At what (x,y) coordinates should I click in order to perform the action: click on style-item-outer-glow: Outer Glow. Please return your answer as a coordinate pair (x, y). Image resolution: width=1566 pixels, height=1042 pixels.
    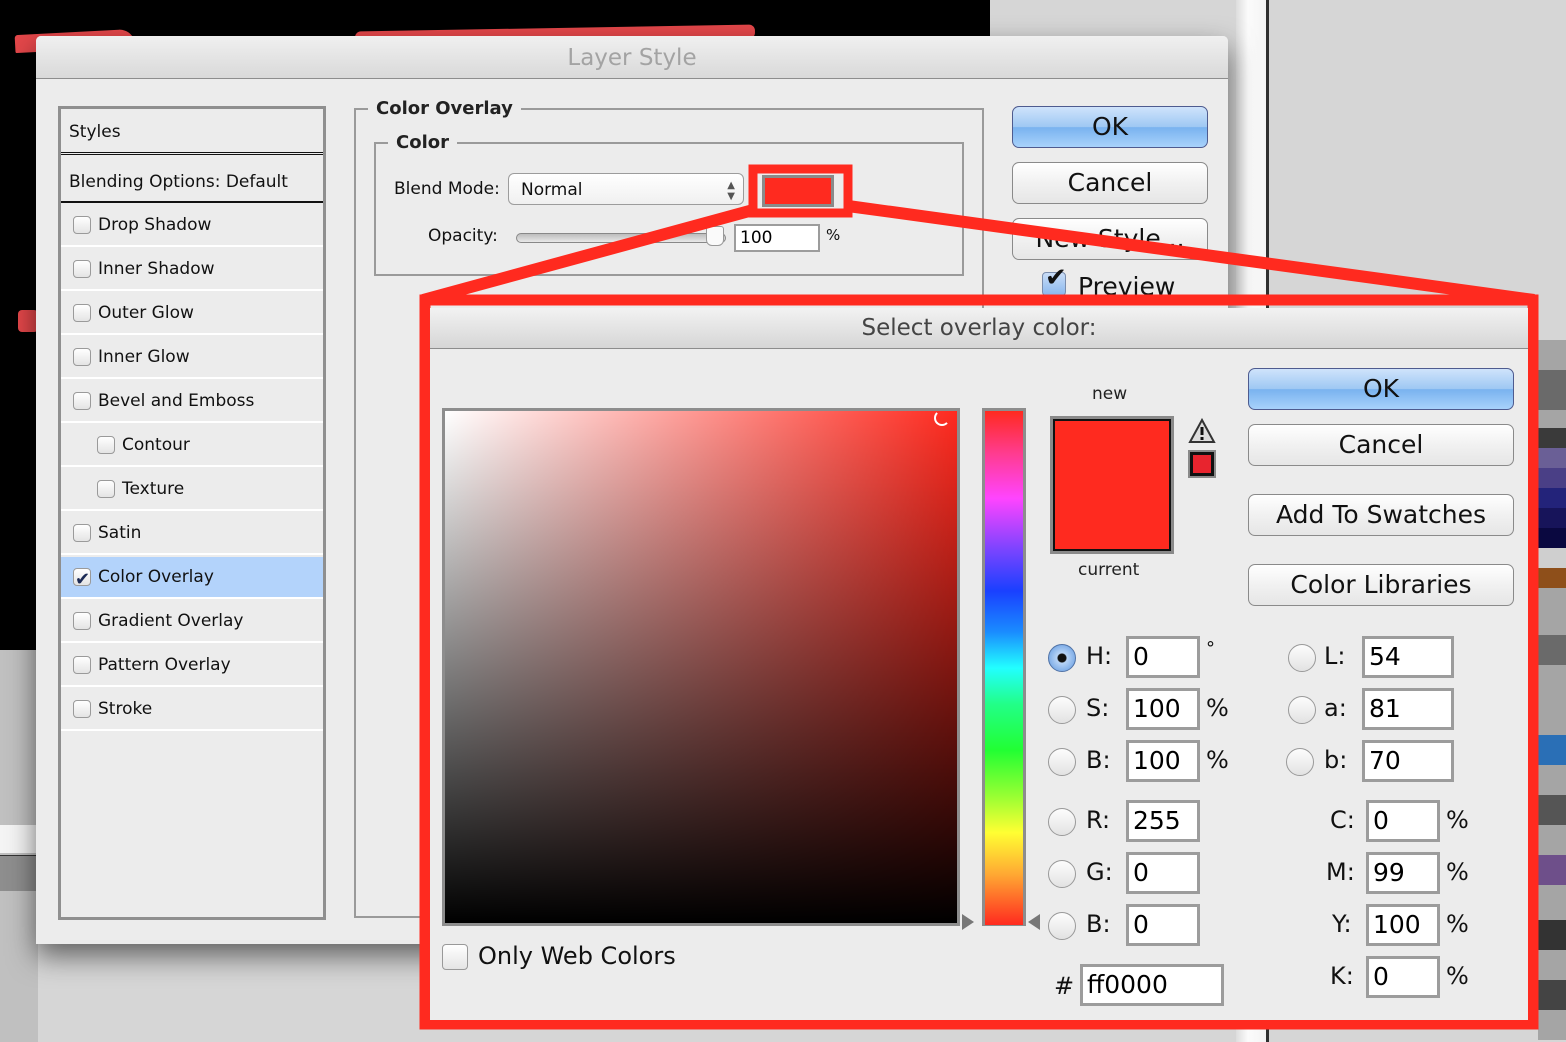
    Looking at the image, I should click on (192, 314).